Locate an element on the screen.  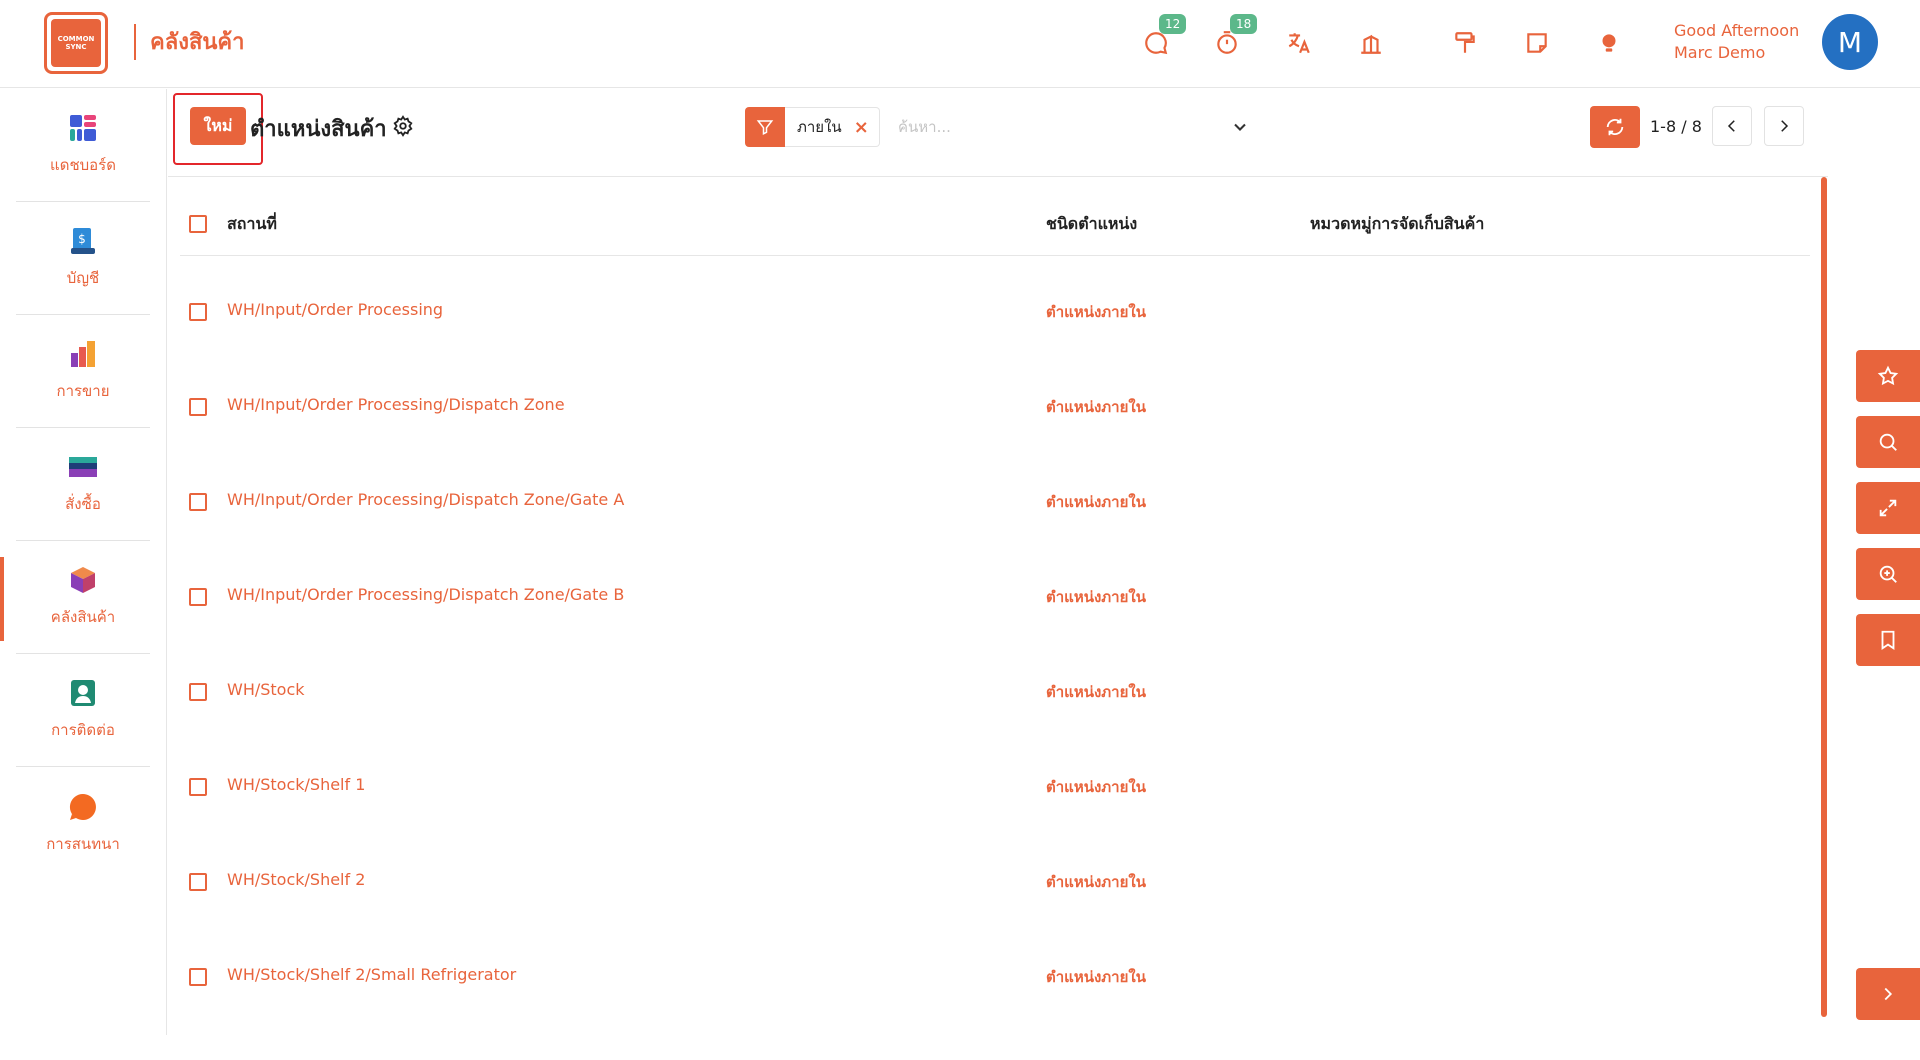
refresh-button is located at coordinates (1615, 127).